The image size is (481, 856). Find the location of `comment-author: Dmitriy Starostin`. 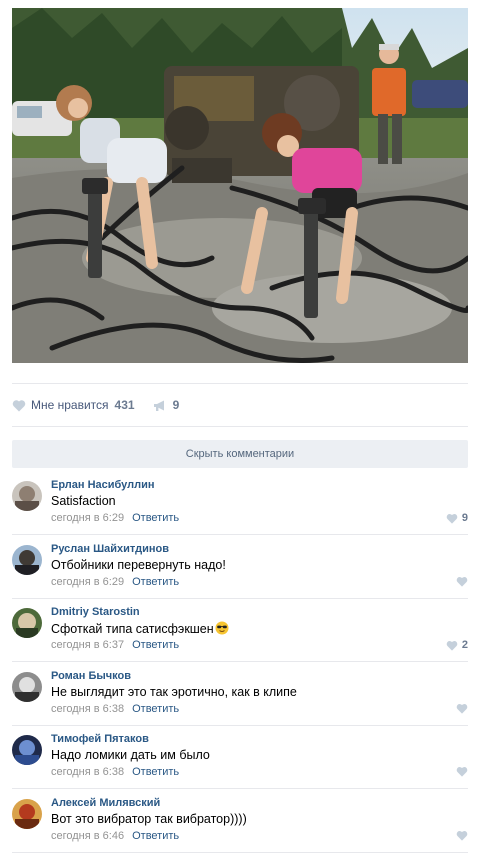

comment-author: Dmitriy Starostin is located at coordinates (95, 612).